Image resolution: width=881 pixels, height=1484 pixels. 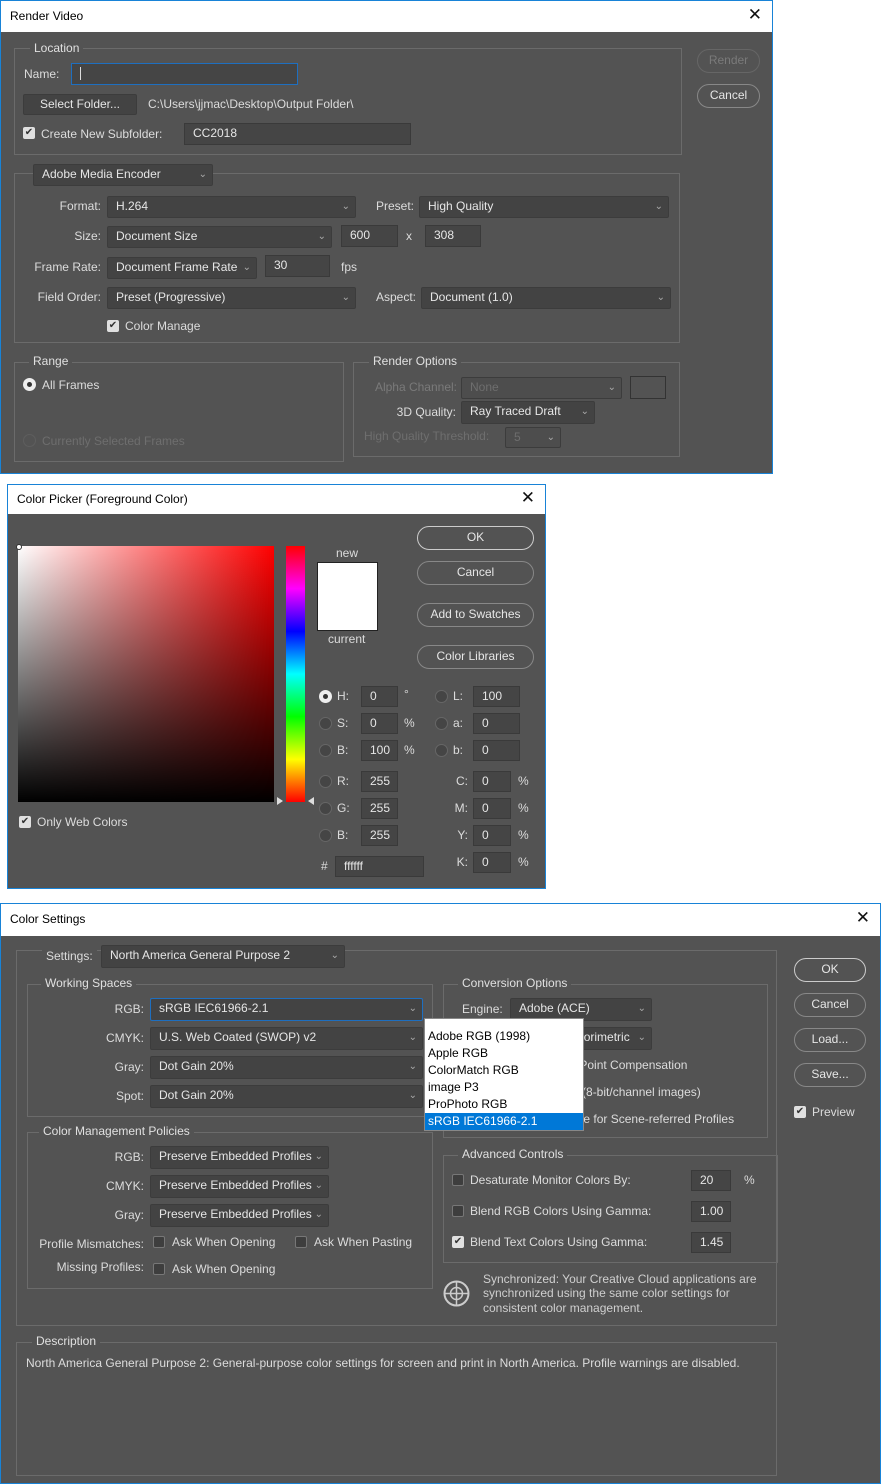 I want to click on gray-policy-select: Preserve Embedded Profiles ⌄, so click(x=239, y=1215).